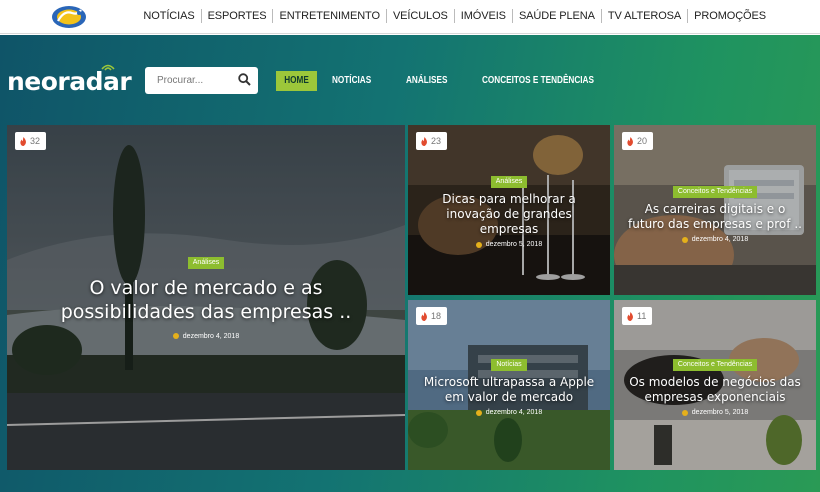  I want to click on signal-waves-icon, so click(108, 67).